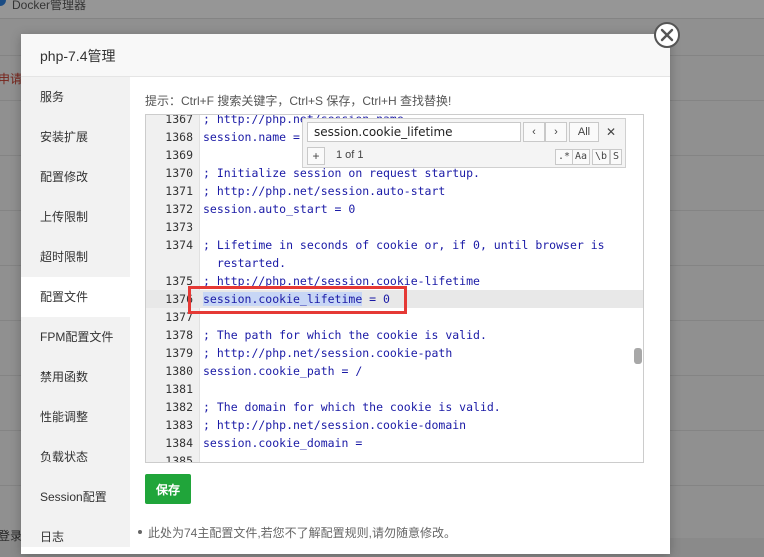 Image resolution: width=764 pixels, height=557 pixels. Describe the element at coordinates (245, 263) in the screenshot. I see `code-text: restarted.` at that location.